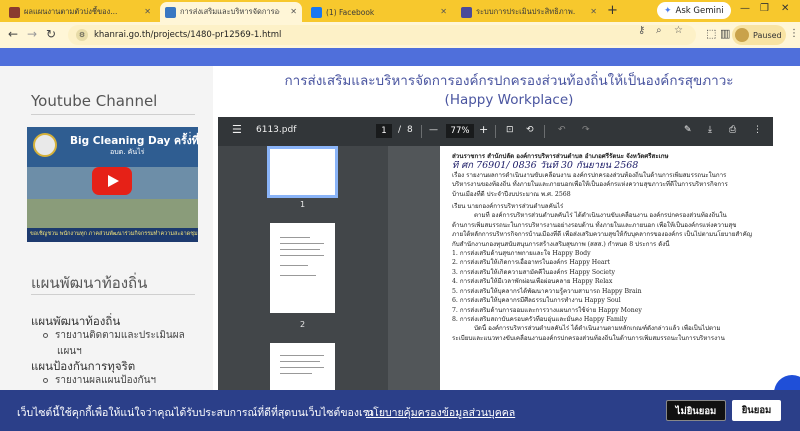 This screenshot has width=800, height=431. Describe the element at coordinates (45, 145) in the screenshot. I see `channel-logo` at that location.